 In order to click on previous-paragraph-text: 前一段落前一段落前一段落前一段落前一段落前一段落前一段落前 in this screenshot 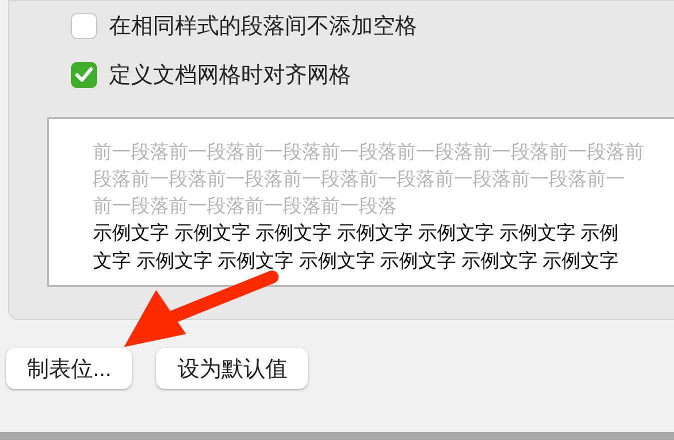, I will do `click(368, 153)`.